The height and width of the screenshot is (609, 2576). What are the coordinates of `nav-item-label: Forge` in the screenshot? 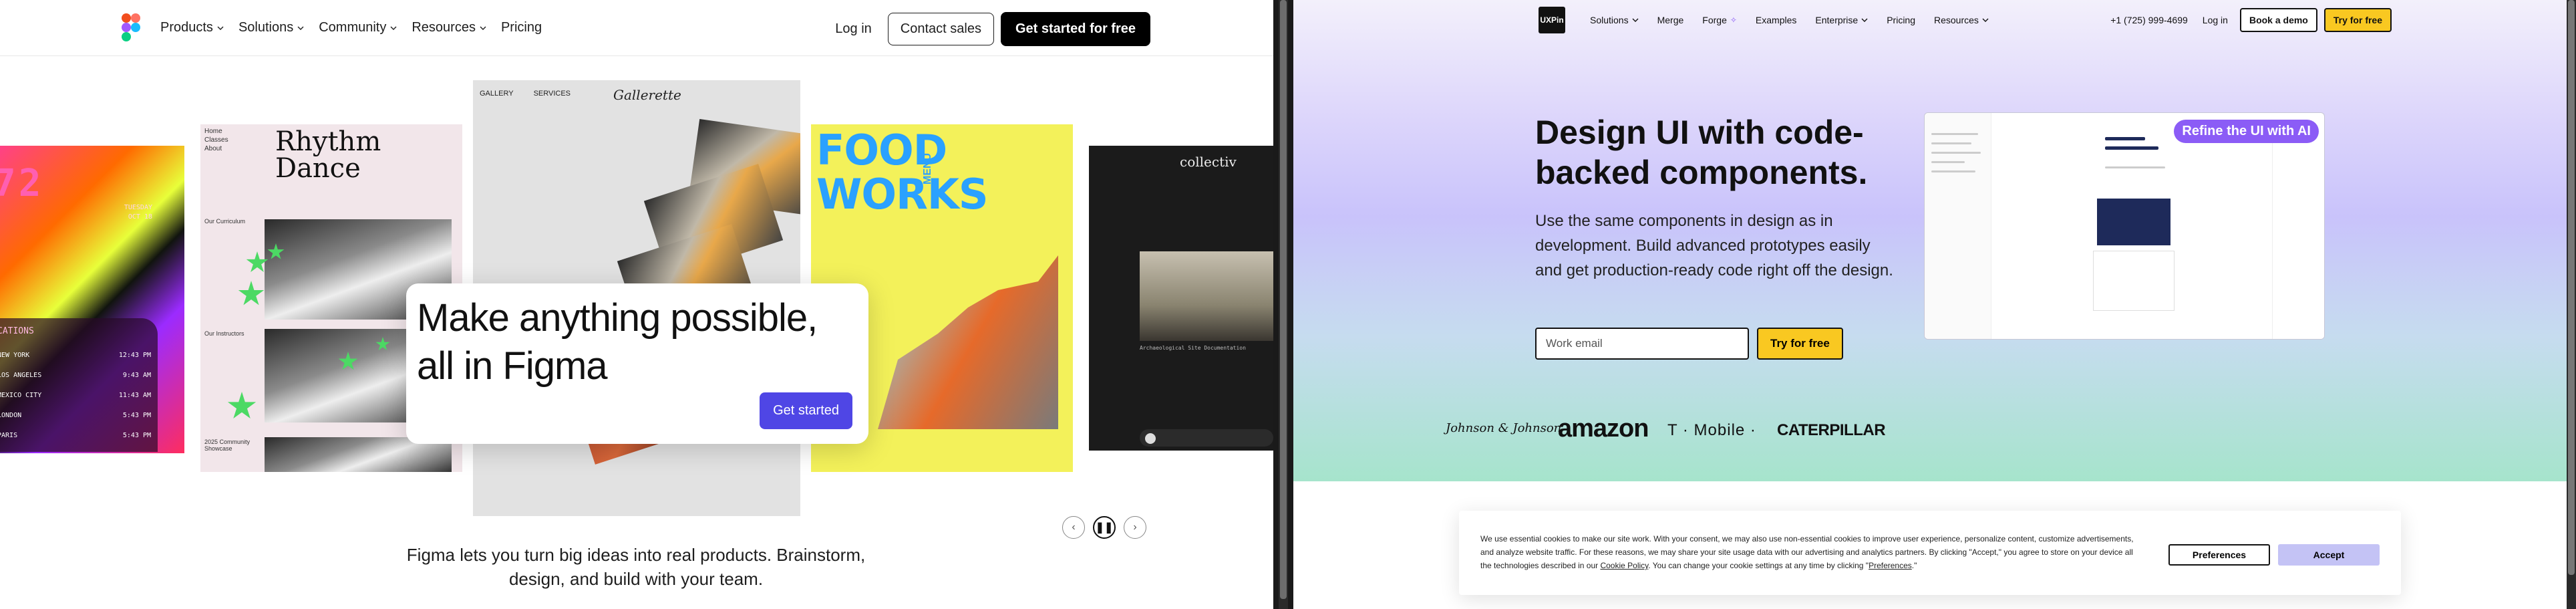 It's located at (1714, 20).